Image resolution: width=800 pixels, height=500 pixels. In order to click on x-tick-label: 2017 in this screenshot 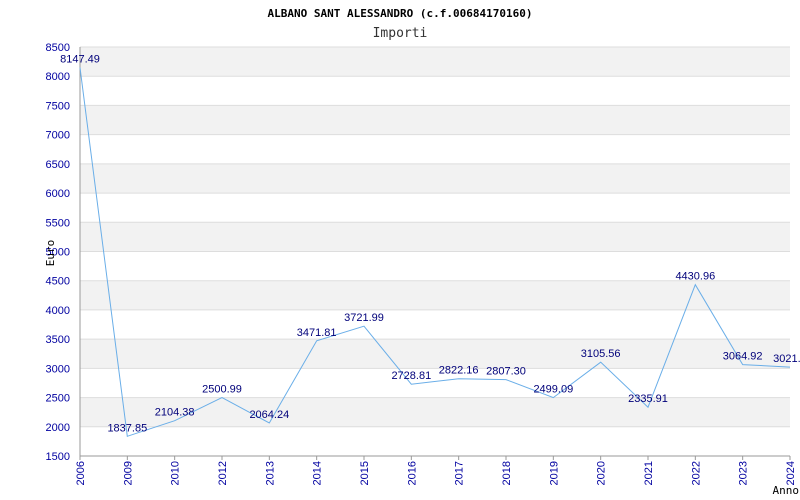, I will do `click(460, 473)`.